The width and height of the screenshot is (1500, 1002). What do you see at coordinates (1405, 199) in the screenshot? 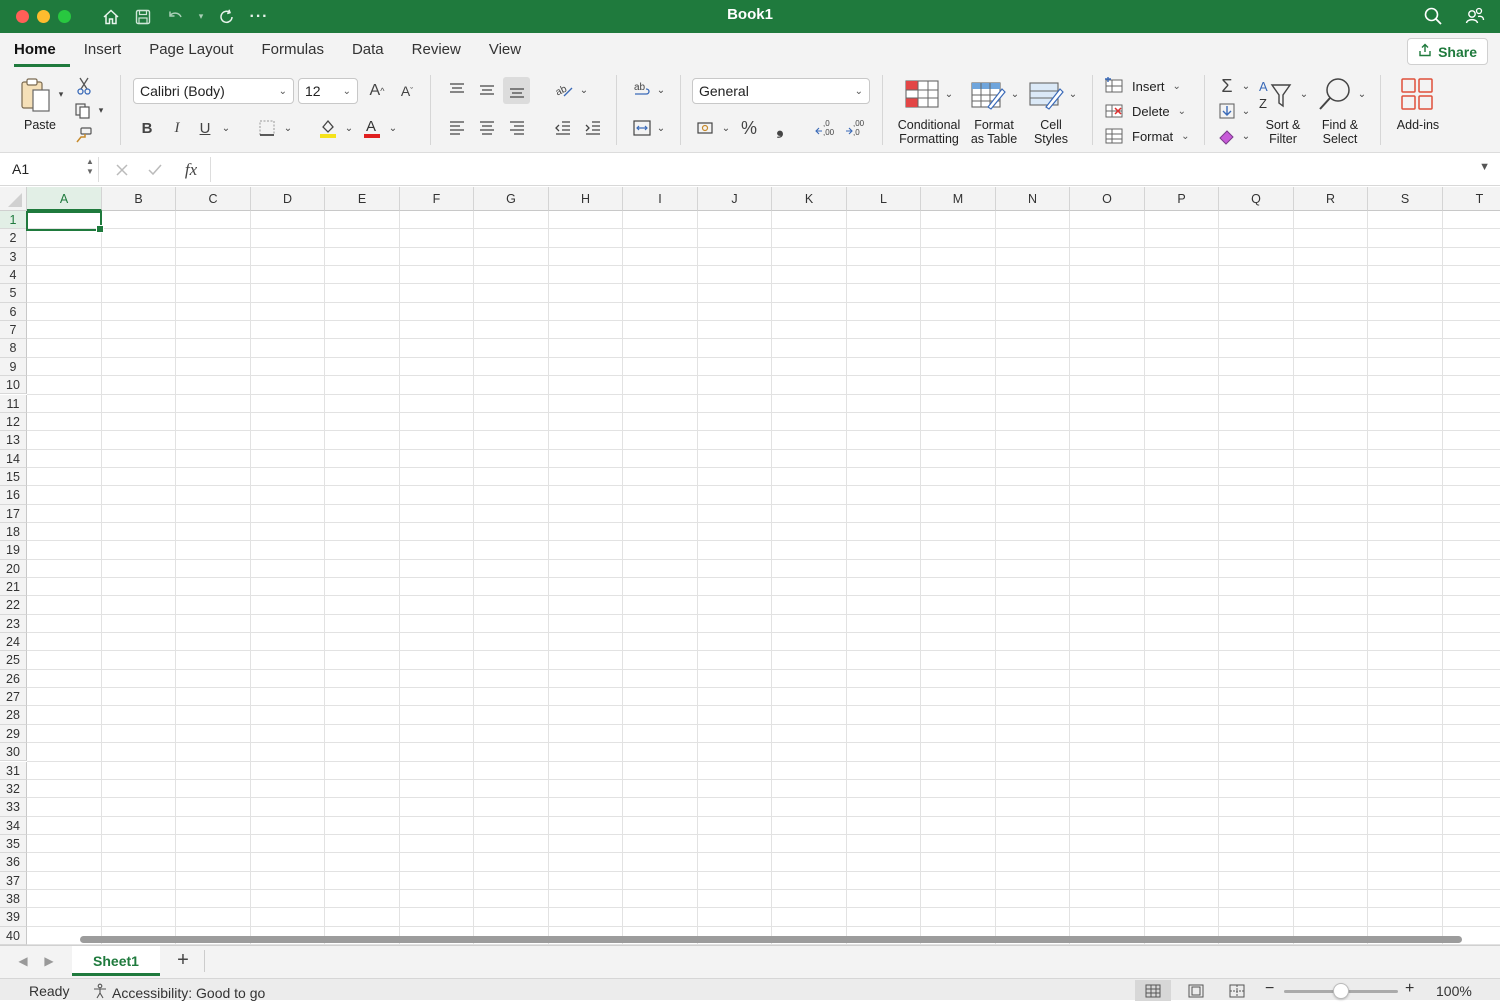
I see `column-header: S` at bounding box center [1405, 199].